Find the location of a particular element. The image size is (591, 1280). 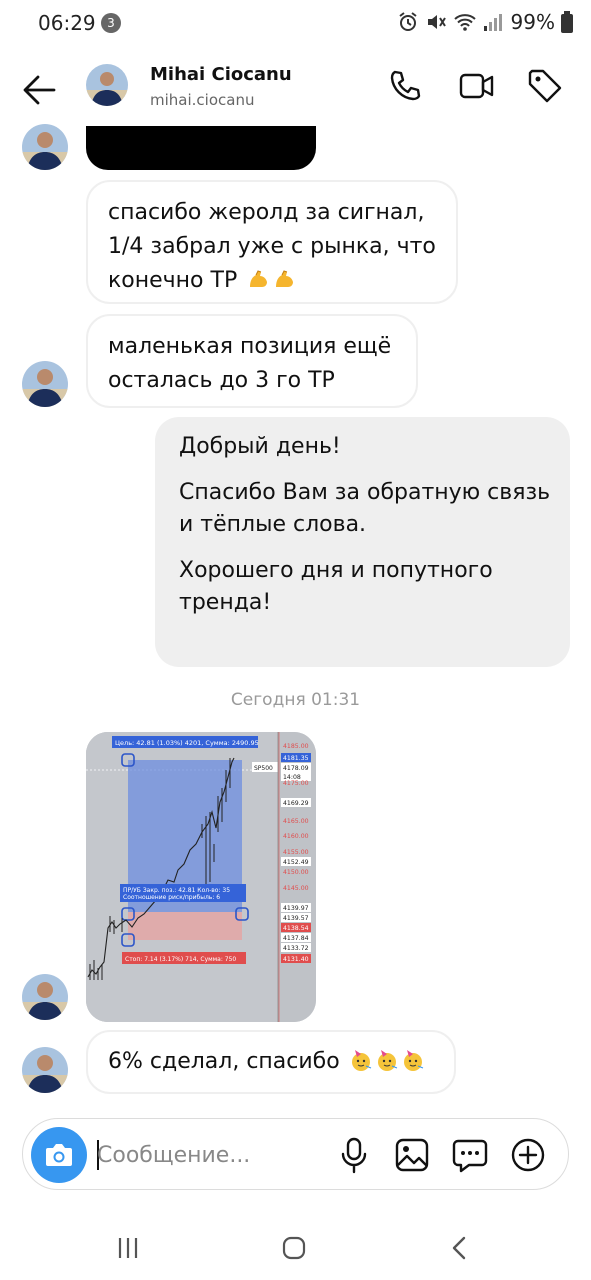

microphone-icon is located at coordinates (354, 1155).